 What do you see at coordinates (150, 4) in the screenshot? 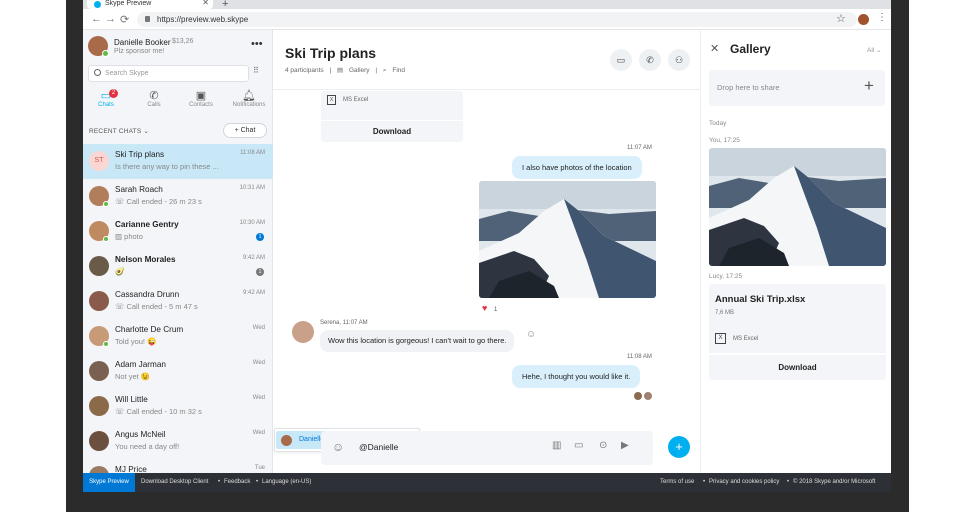
I see `browser-tab: Skype Preview ✕` at bounding box center [150, 4].